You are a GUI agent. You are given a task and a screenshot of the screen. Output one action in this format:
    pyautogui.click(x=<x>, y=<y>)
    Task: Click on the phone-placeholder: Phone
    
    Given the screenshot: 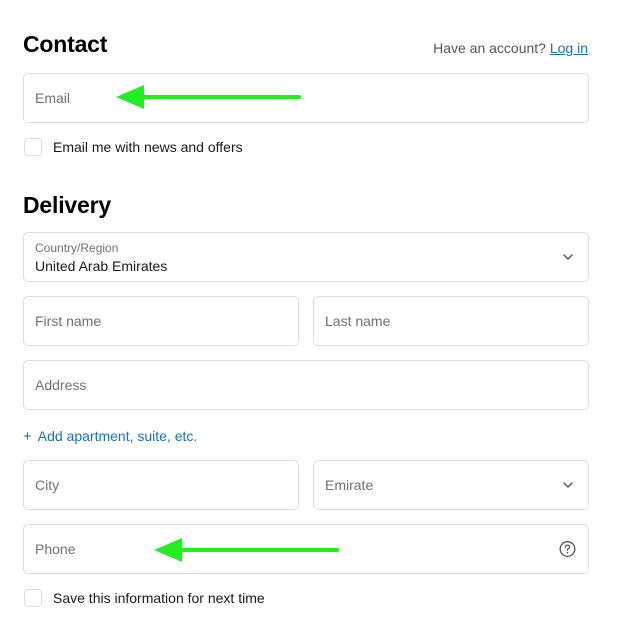 What is the action you would take?
    pyautogui.click(x=55, y=549)
    